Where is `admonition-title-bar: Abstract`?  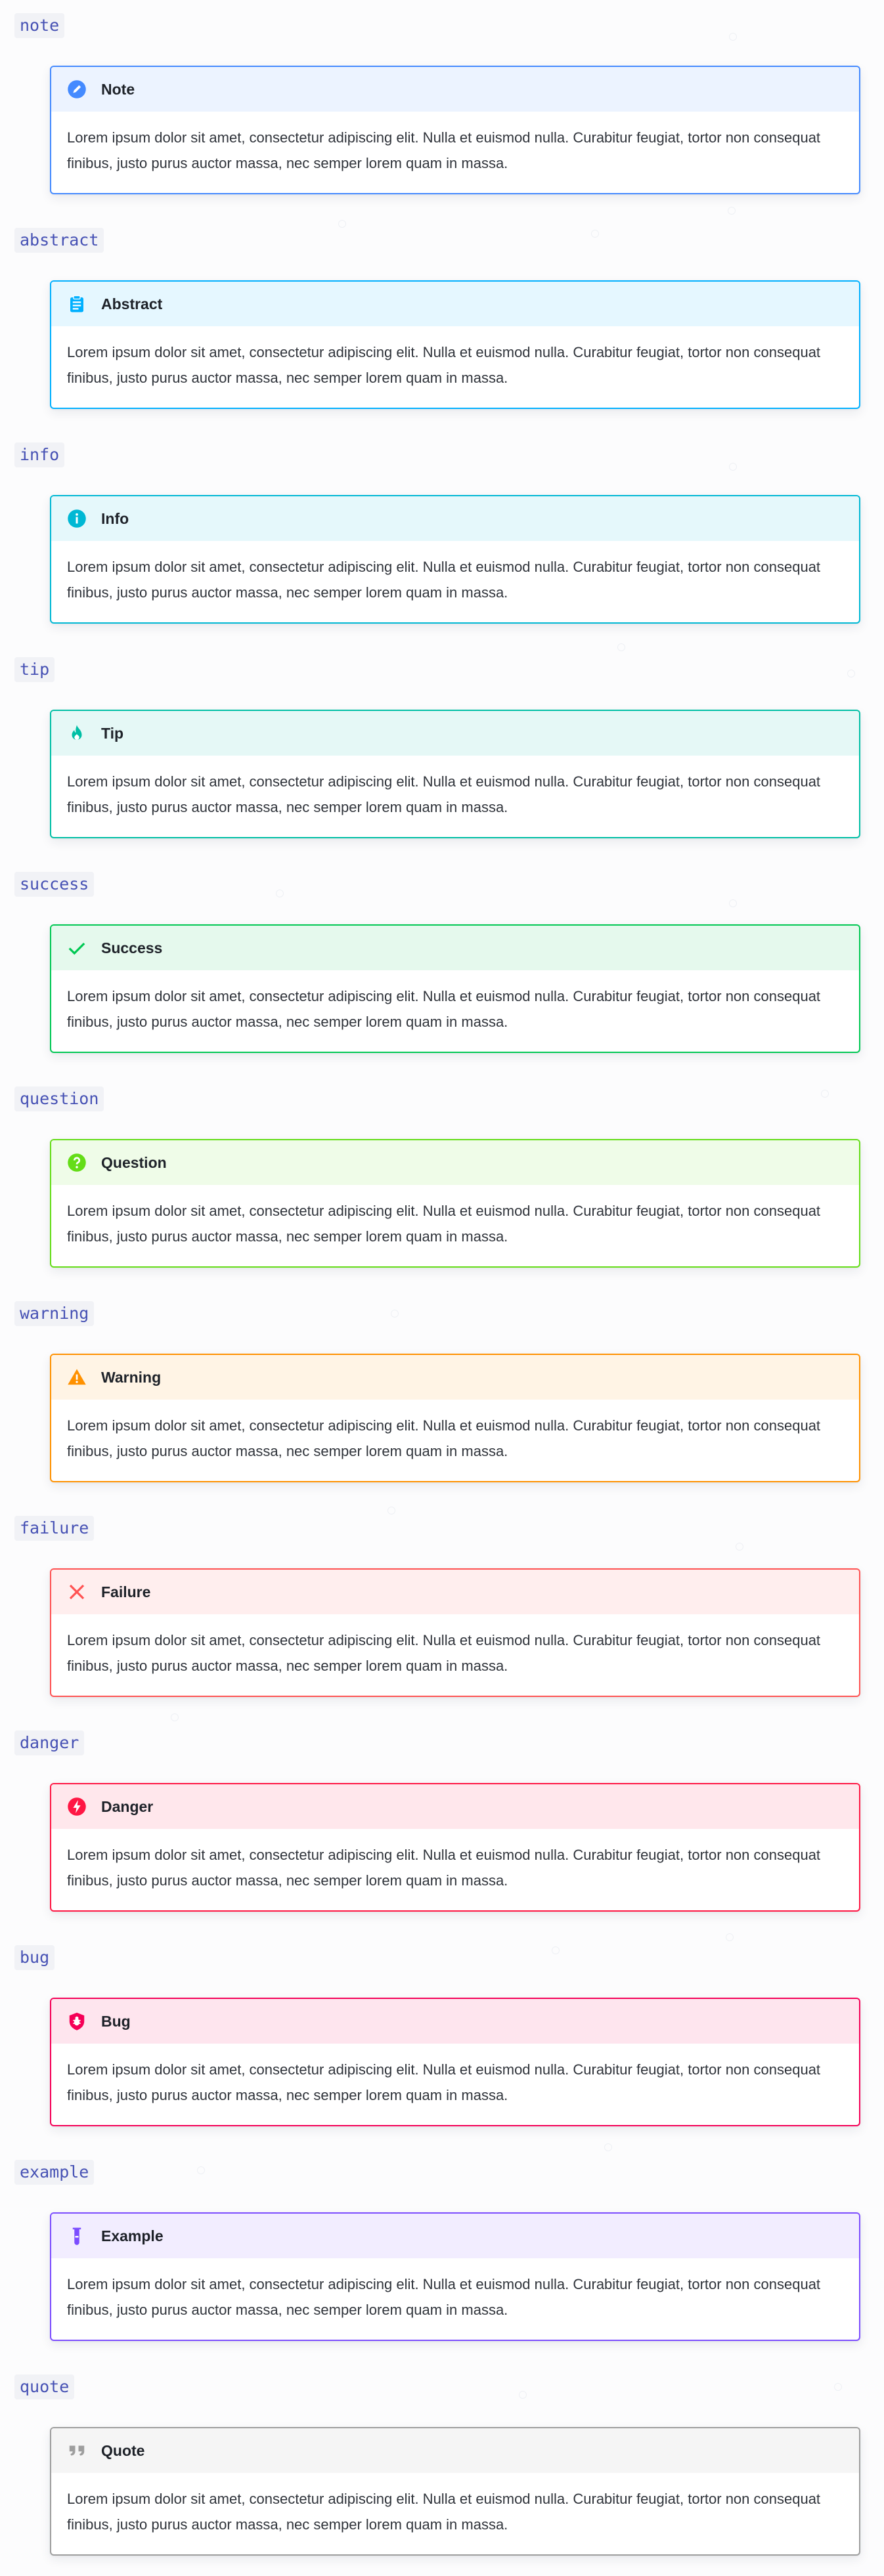 admonition-title-bar: Abstract is located at coordinates (455, 304).